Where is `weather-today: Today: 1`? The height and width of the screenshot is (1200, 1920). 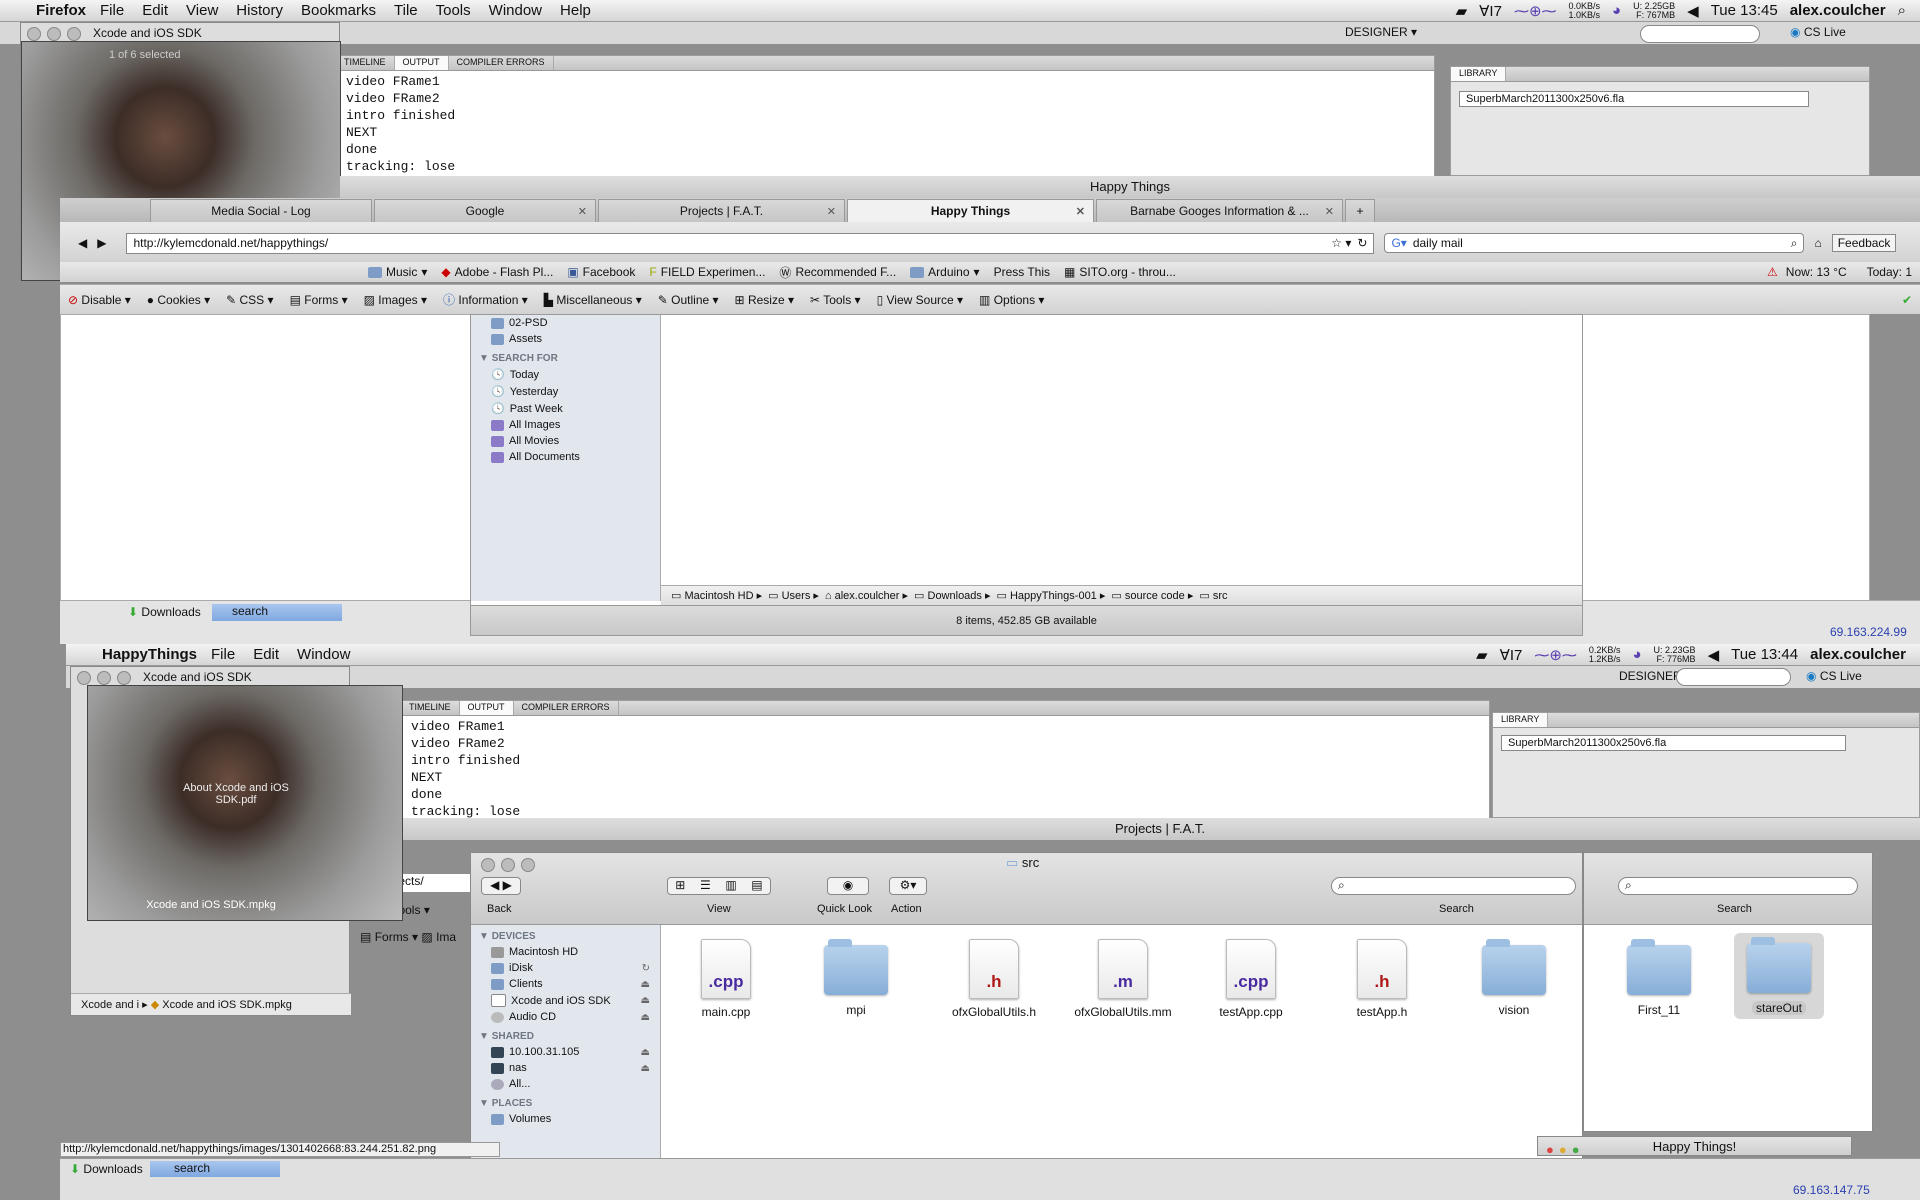 weather-today: Today: 1 is located at coordinates (1889, 272).